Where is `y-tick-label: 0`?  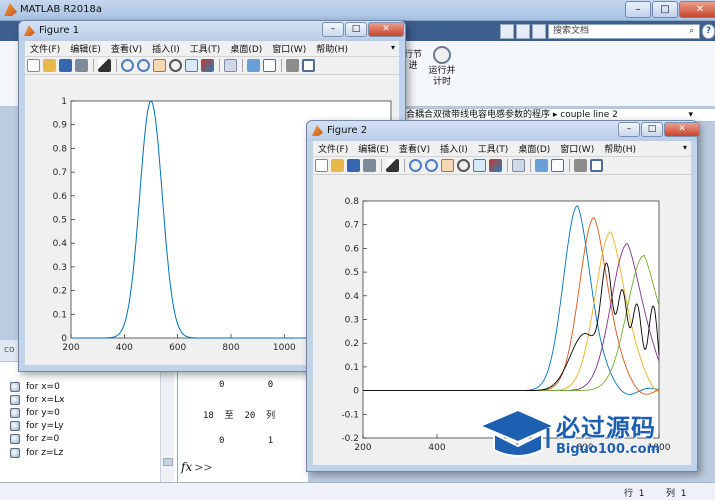 y-tick-label: 0 is located at coordinates (356, 392).